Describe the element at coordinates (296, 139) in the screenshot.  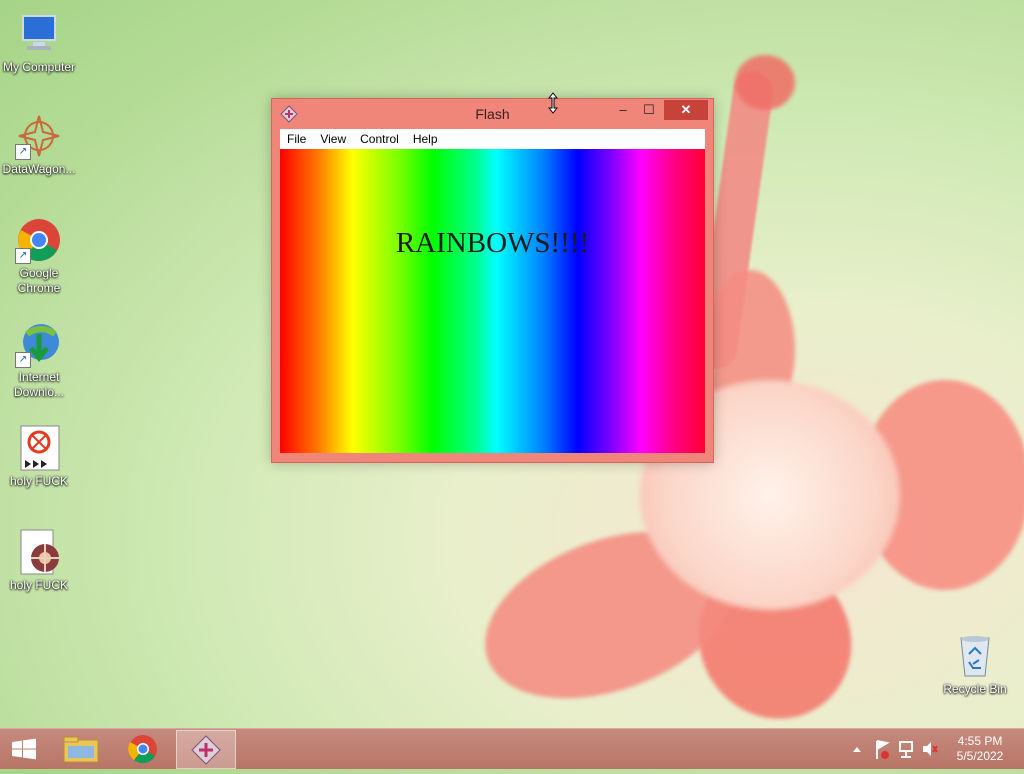
I see `menu-file: File` at that location.